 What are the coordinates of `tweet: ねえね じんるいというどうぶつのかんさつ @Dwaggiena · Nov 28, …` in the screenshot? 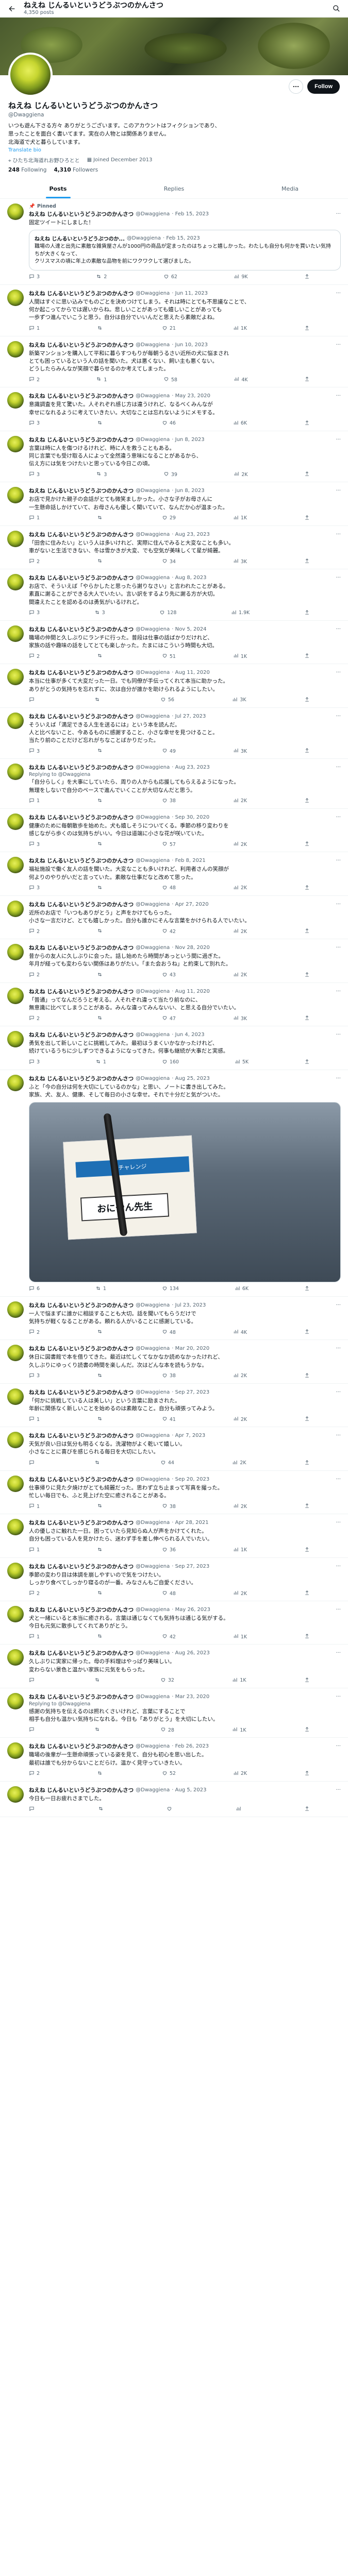 It's located at (174, 961).